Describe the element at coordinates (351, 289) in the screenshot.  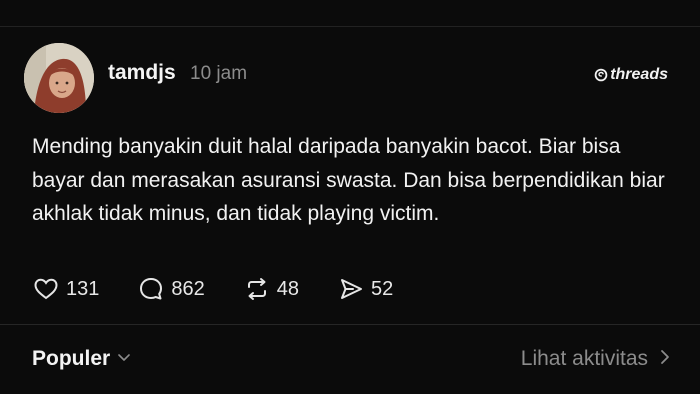
I see `send-icon` at that location.